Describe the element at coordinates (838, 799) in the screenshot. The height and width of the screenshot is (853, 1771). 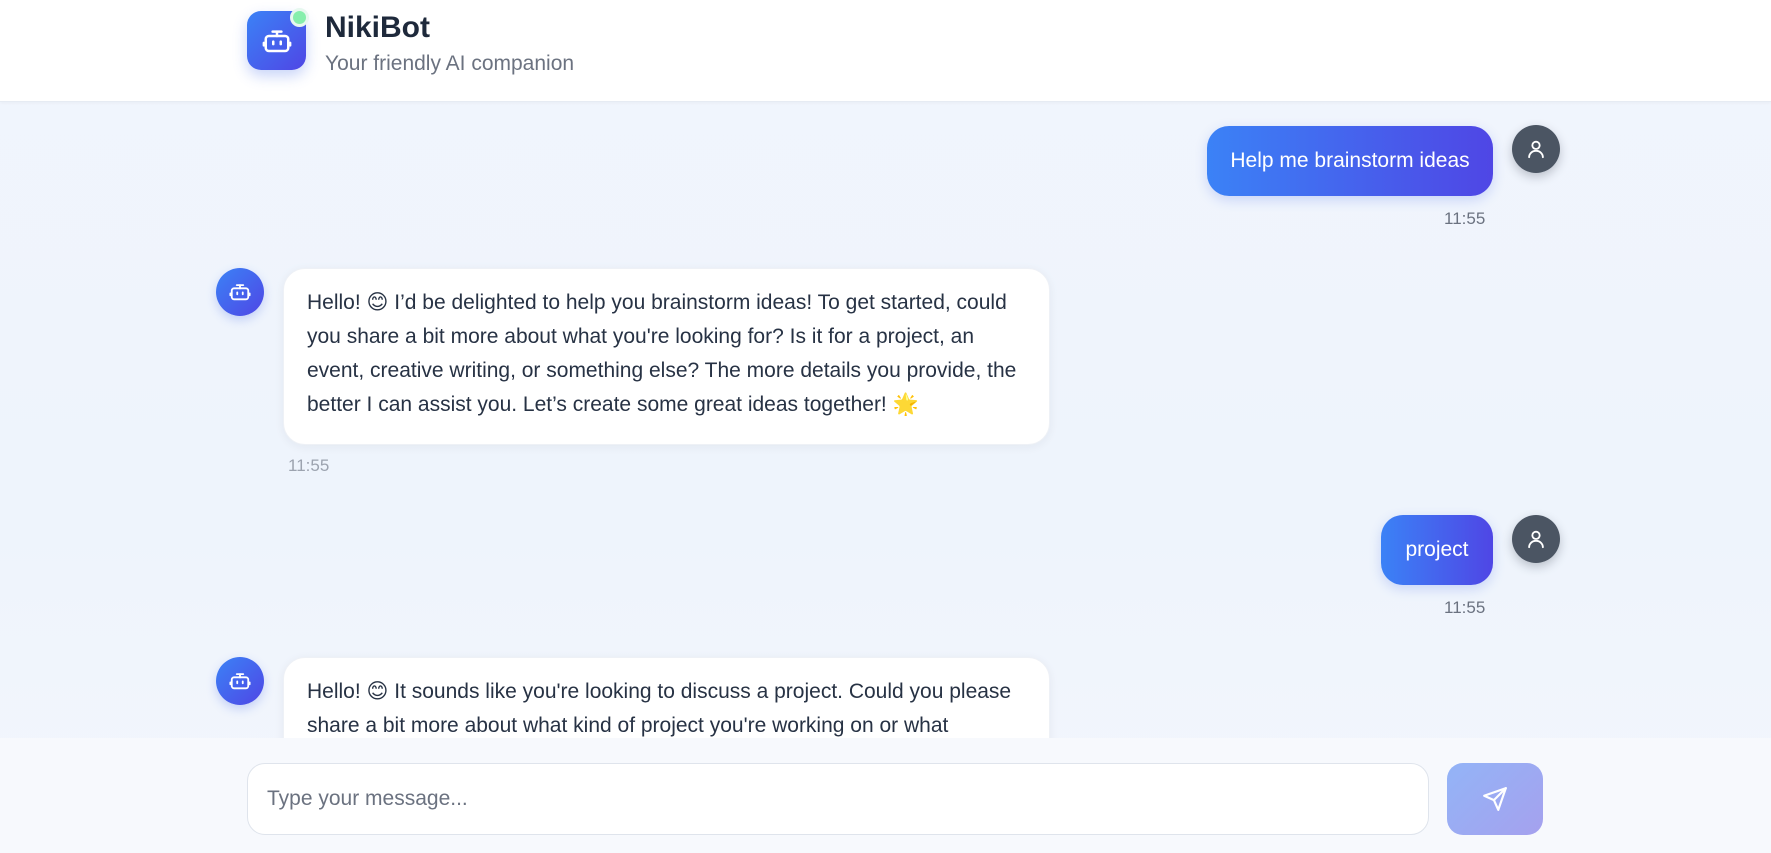
I see `message-input` at that location.